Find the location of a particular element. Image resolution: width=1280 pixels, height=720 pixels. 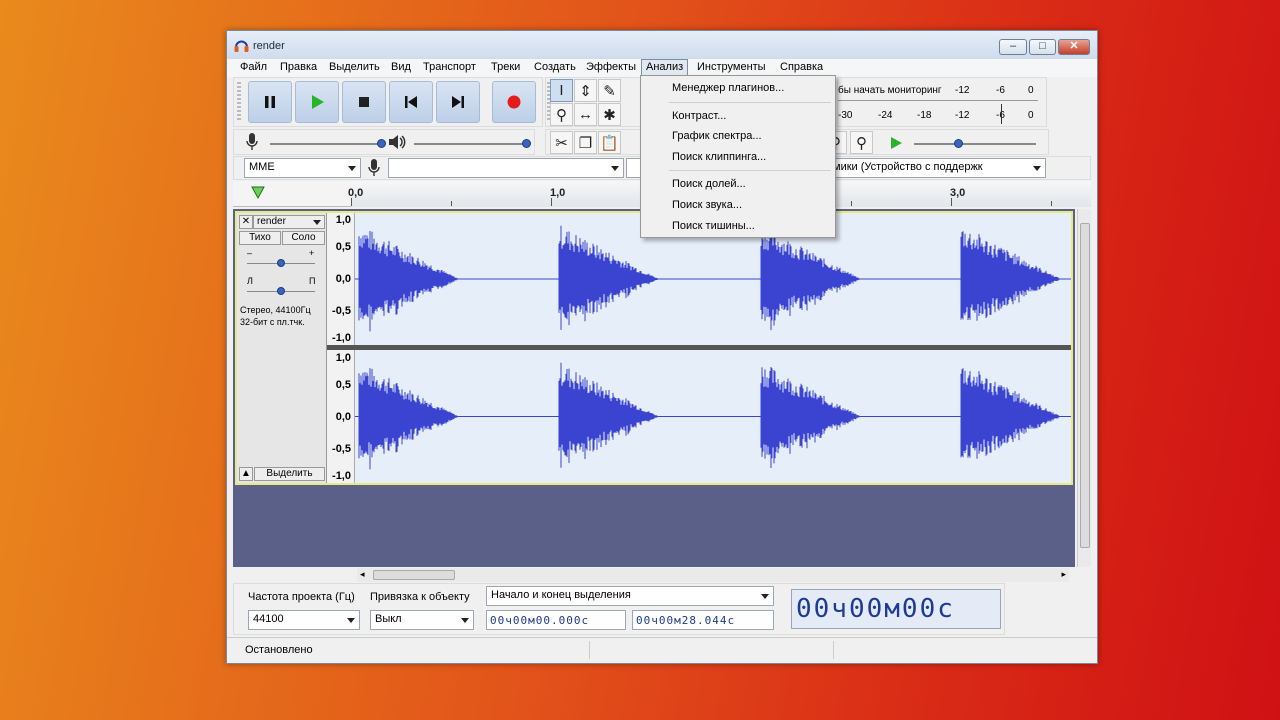

menu-view: Вид is located at coordinates (401, 67).